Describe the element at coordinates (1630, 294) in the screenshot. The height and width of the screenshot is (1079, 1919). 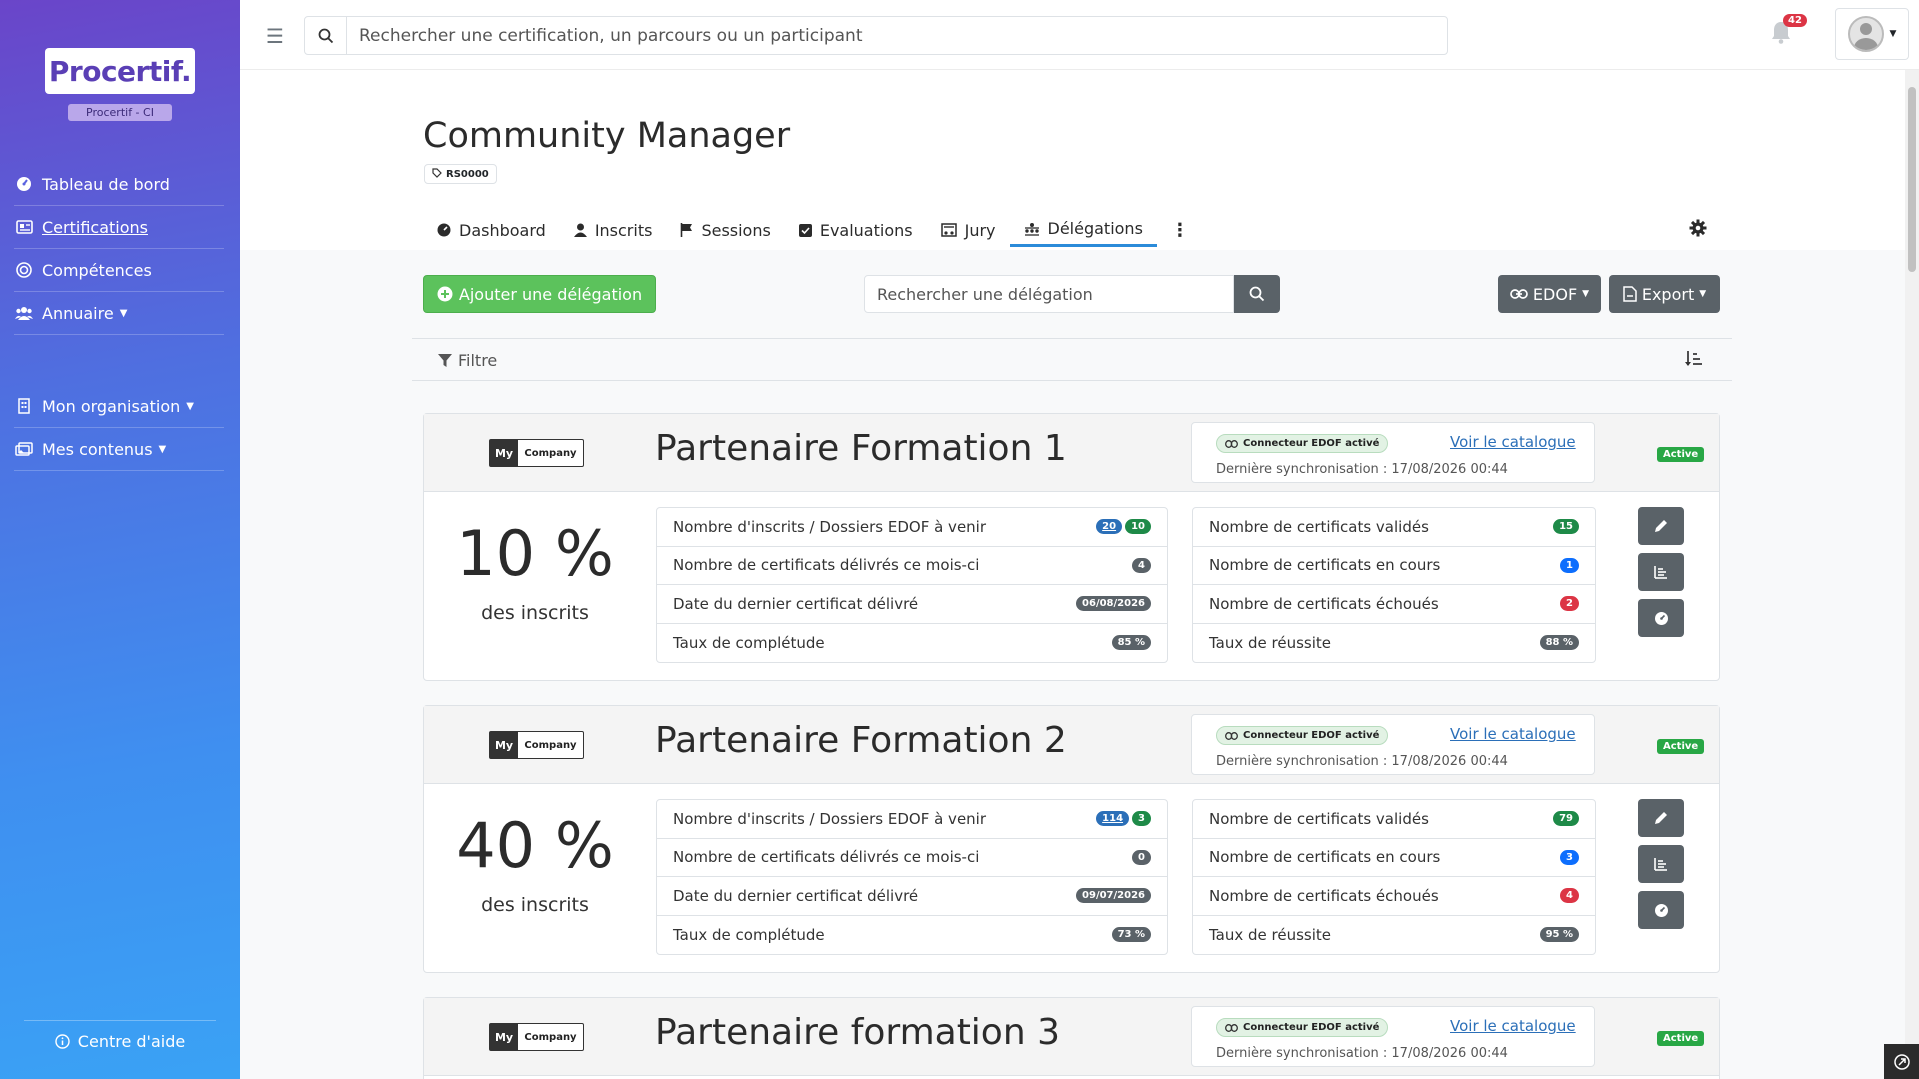
I see `file-export-icon` at that location.